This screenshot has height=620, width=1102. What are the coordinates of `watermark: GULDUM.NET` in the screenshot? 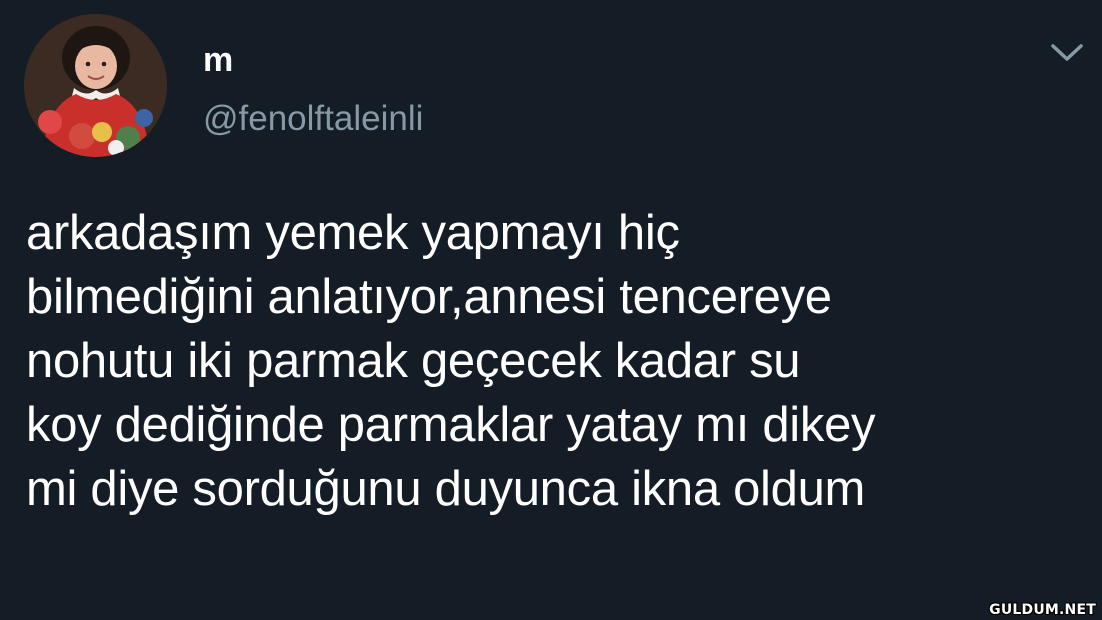 It's located at (1042, 610).